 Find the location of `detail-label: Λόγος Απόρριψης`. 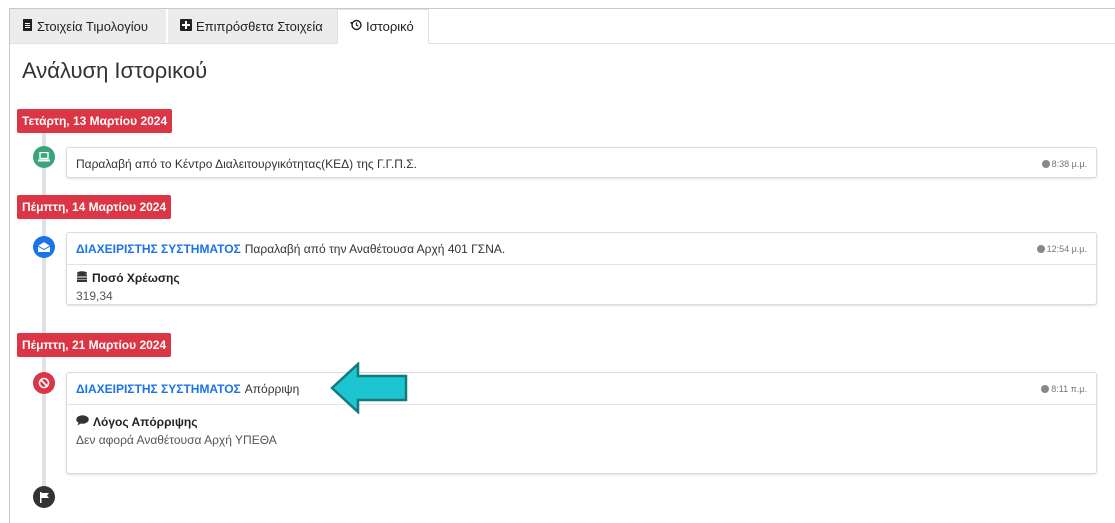

detail-label: Λόγος Απόρριψης is located at coordinates (581, 422).